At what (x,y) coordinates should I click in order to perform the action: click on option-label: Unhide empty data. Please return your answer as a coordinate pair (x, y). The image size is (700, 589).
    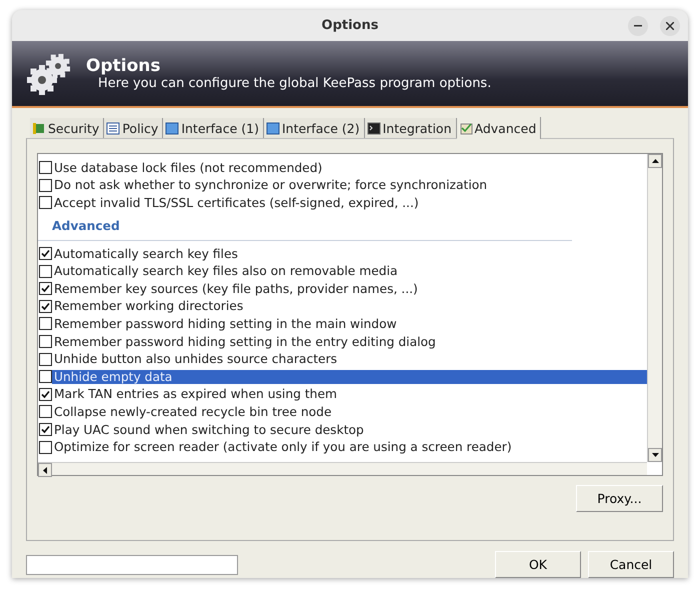
    Looking at the image, I should click on (349, 377).